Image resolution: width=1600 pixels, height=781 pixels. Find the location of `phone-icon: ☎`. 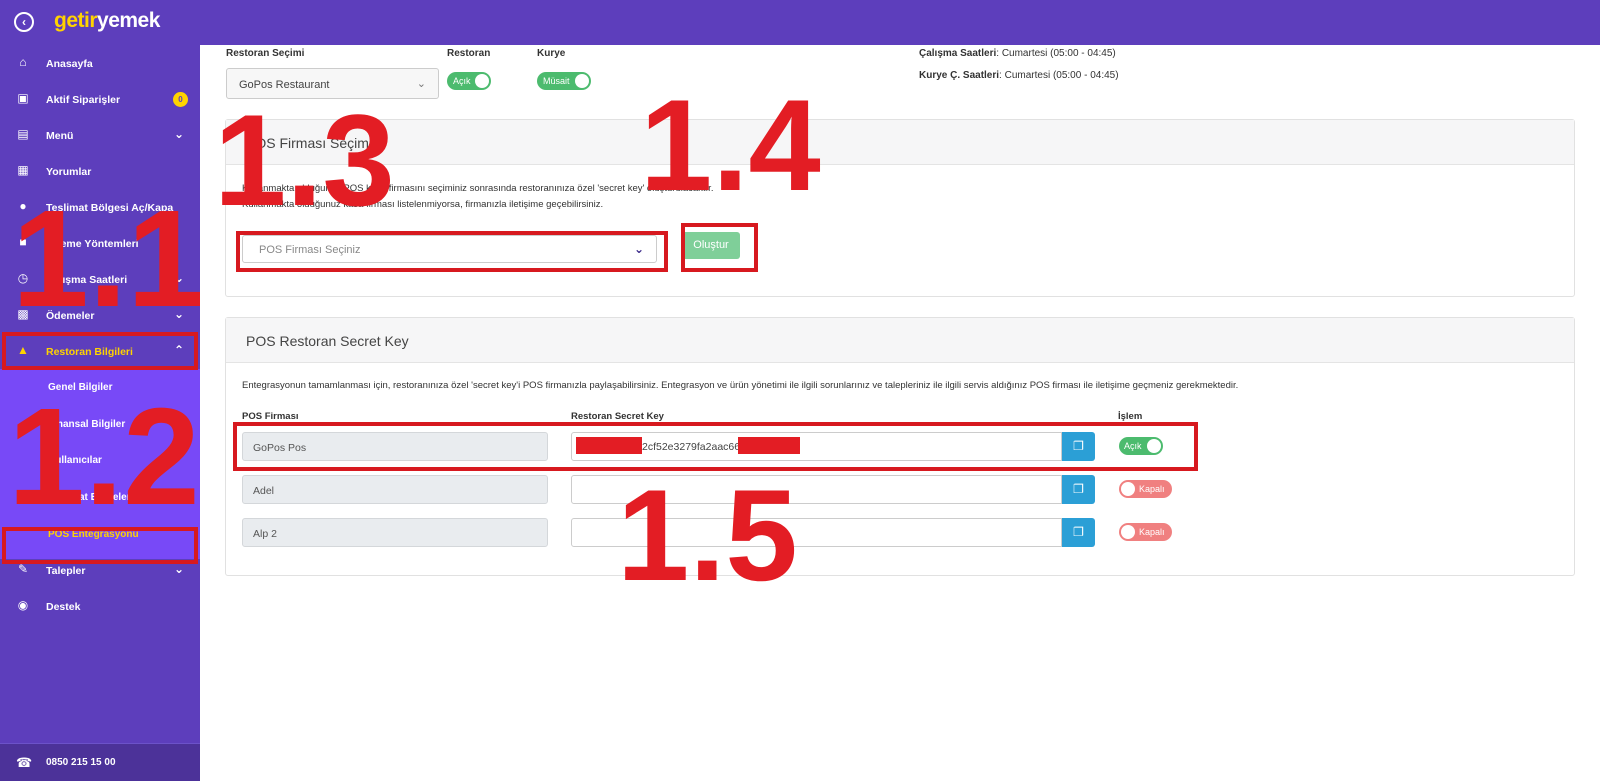

phone-icon: ☎ is located at coordinates (24, 762).